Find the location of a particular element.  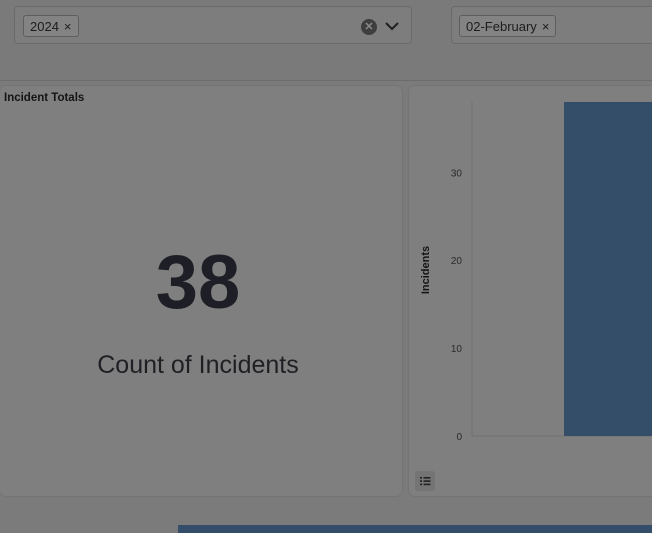

incident-count-label: Count of Incidents is located at coordinates (198, 365).